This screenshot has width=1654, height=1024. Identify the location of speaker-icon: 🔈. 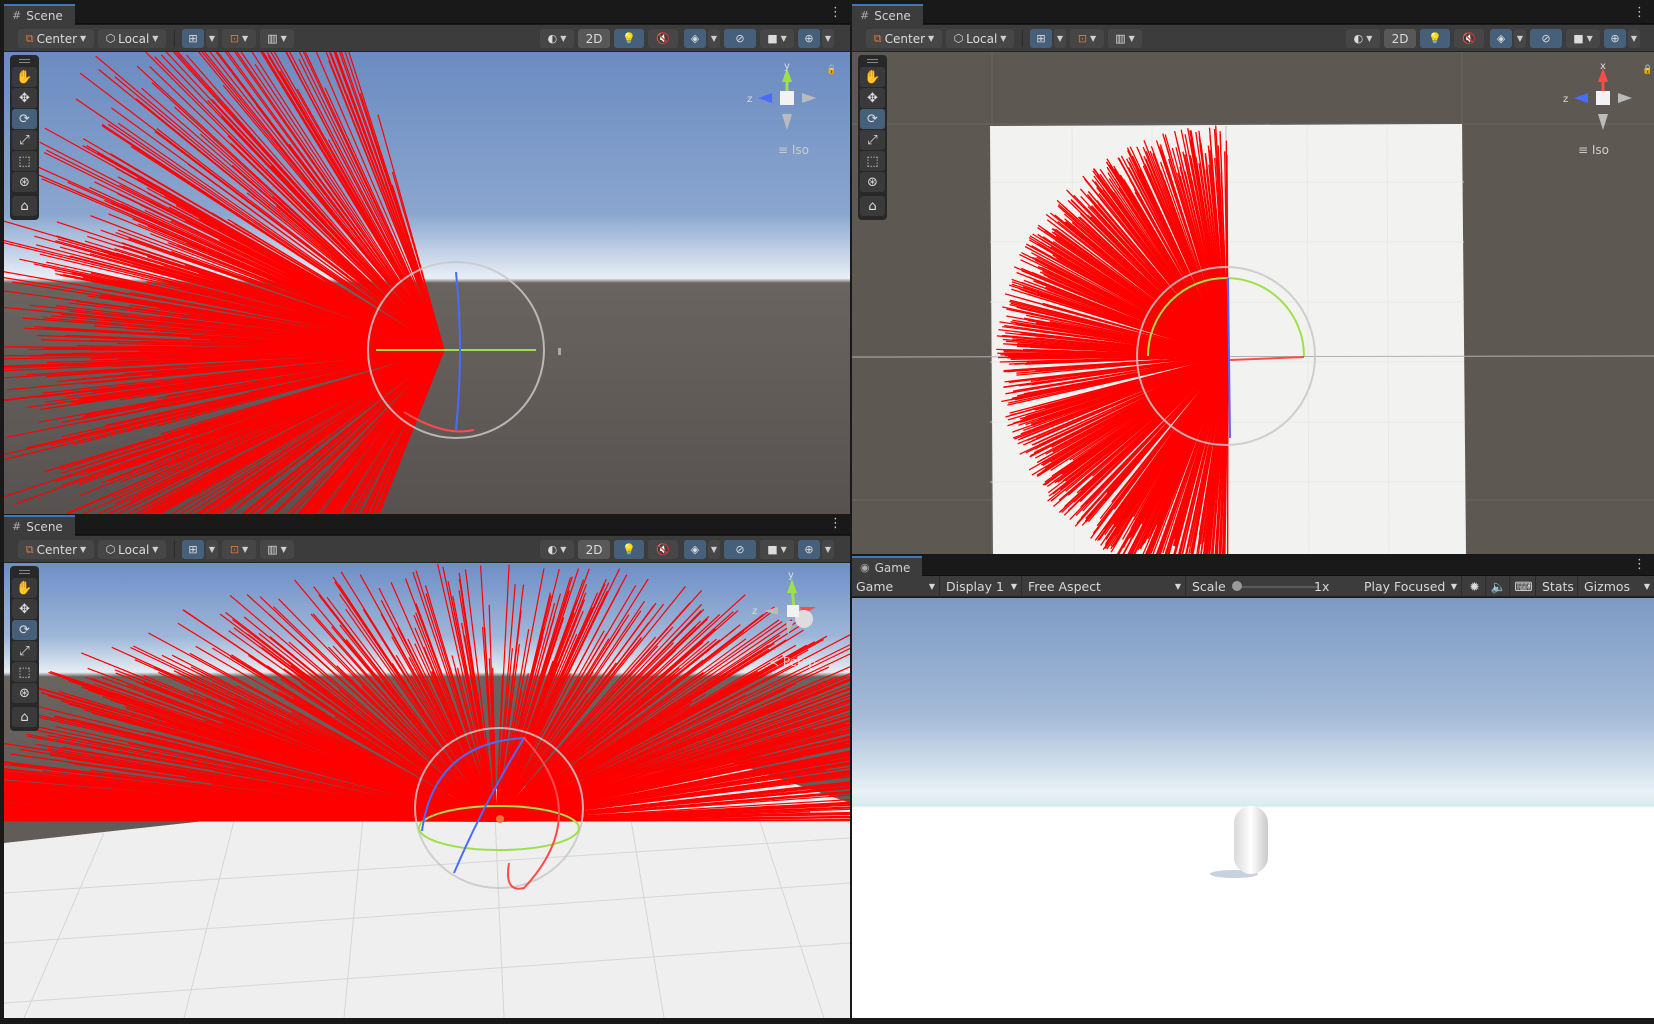
(1498, 586).